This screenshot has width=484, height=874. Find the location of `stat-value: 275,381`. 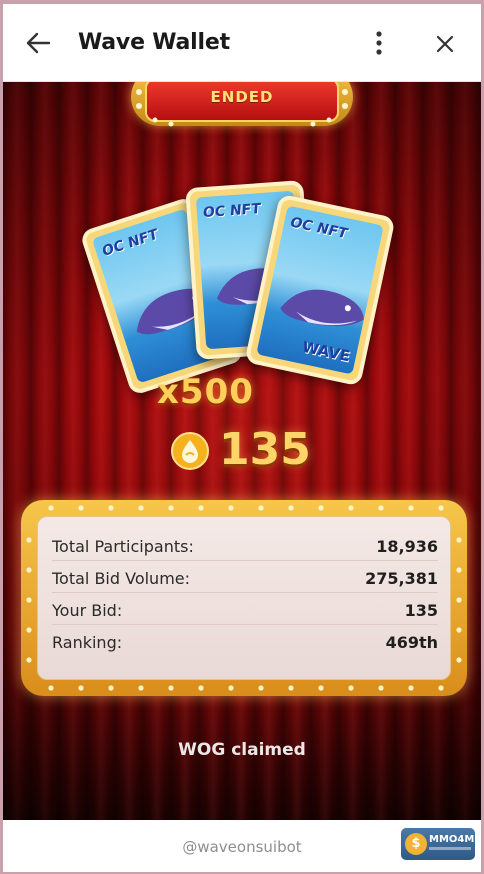

stat-value: 275,381 is located at coordinates (401, 578).